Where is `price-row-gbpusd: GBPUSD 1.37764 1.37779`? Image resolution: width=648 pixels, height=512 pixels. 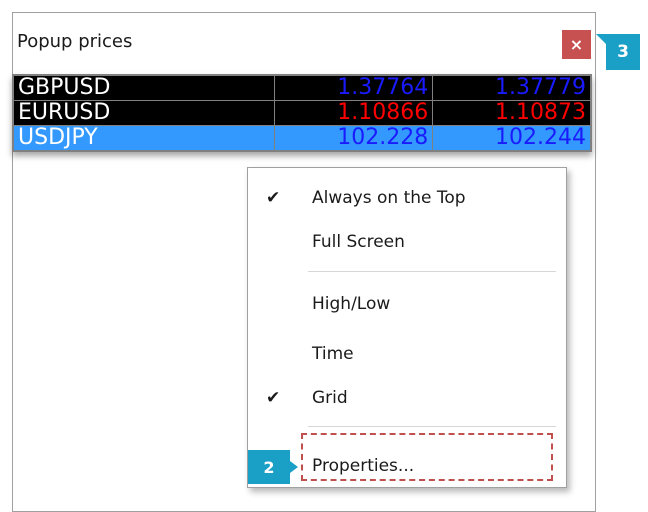 price-row-gbpusd: GBPUSD 1.37764 1.37779 is located at coordinates (302, 87).